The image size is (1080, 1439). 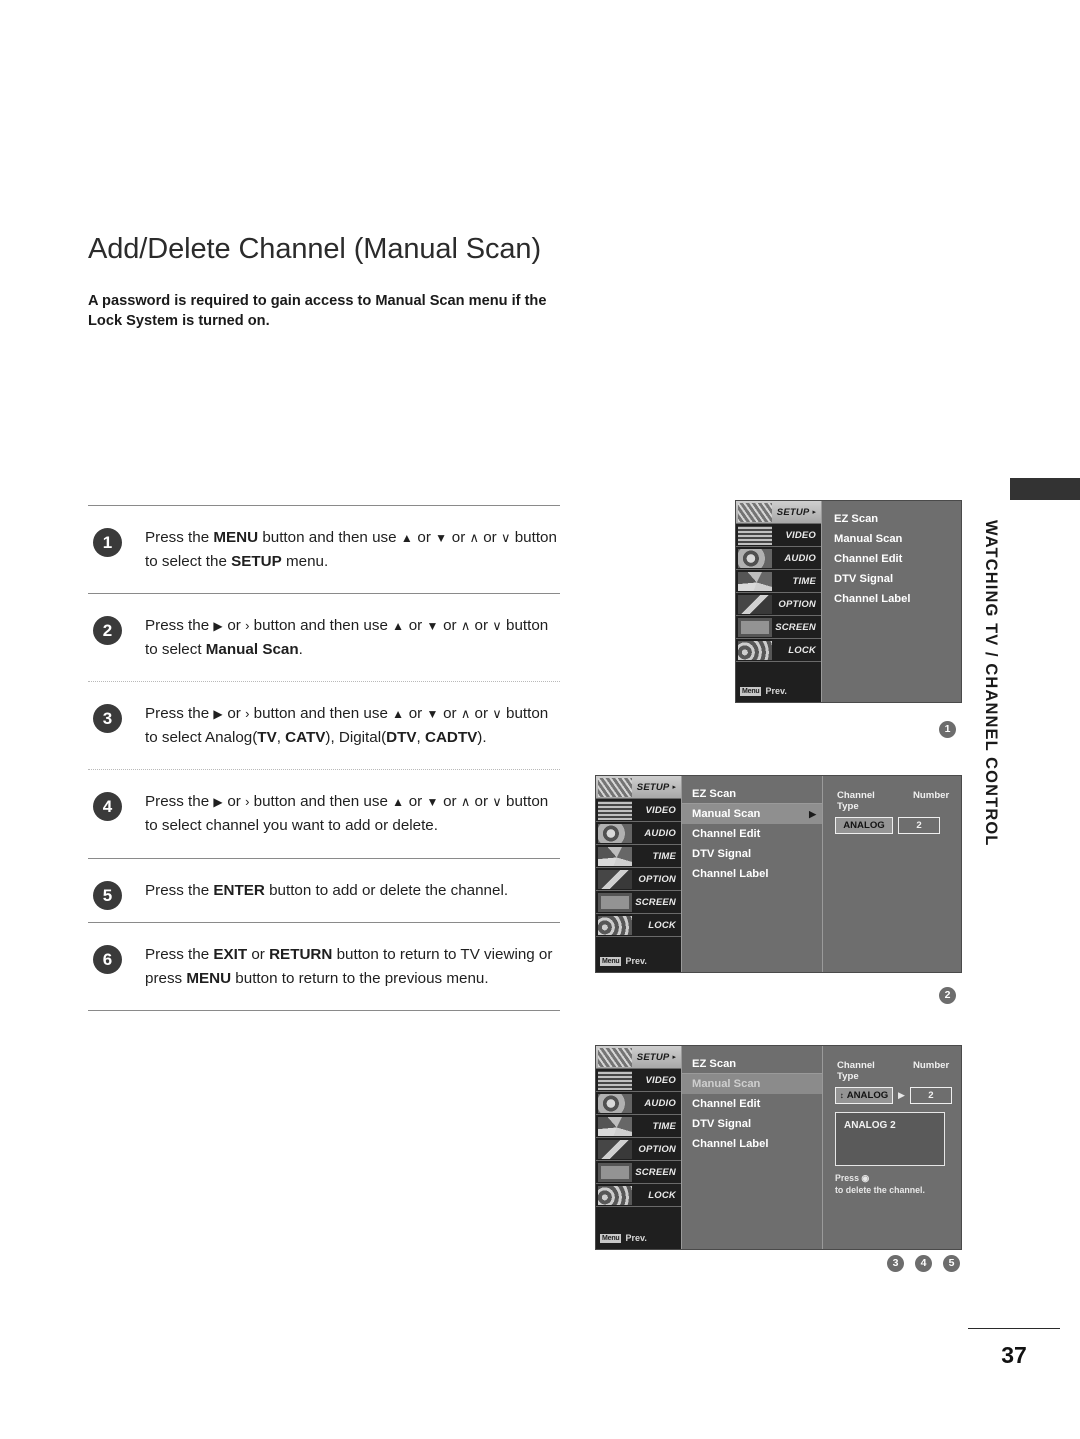 I want to click on chevron-right-icon: ▸, so click(x=674, y=787).